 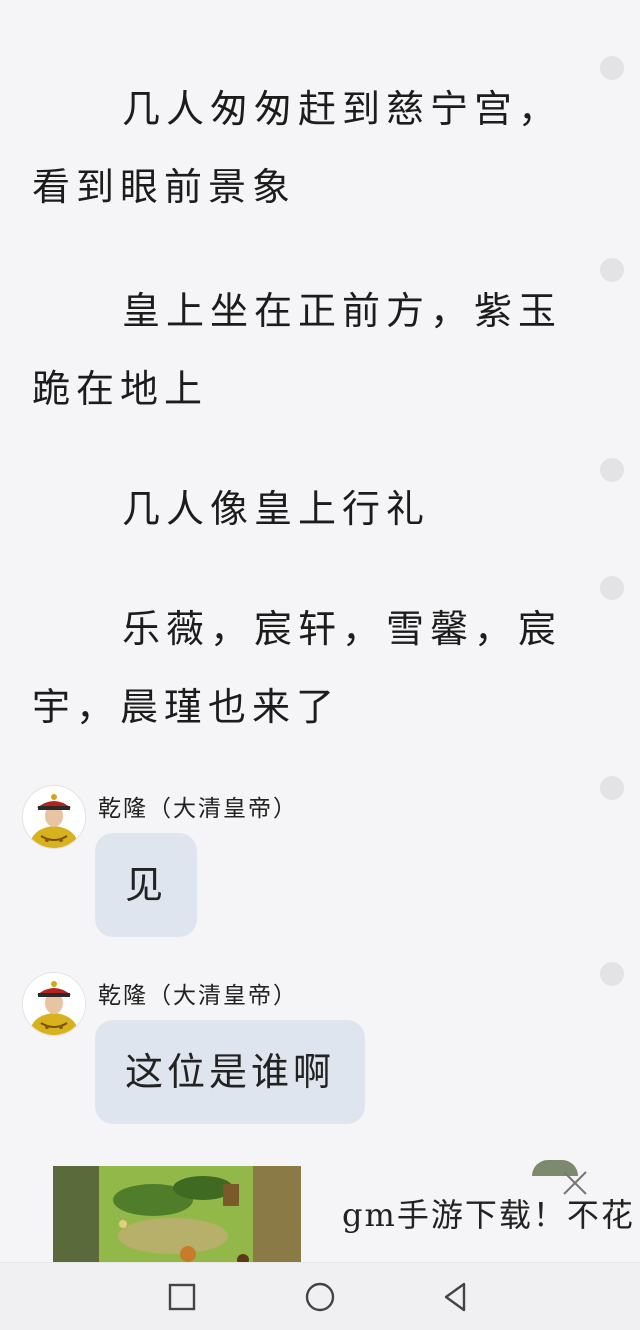 I want to click on chat-message: 乾隆（大清皇帝） 这位是谁啊, so click(x=302, y=1052).